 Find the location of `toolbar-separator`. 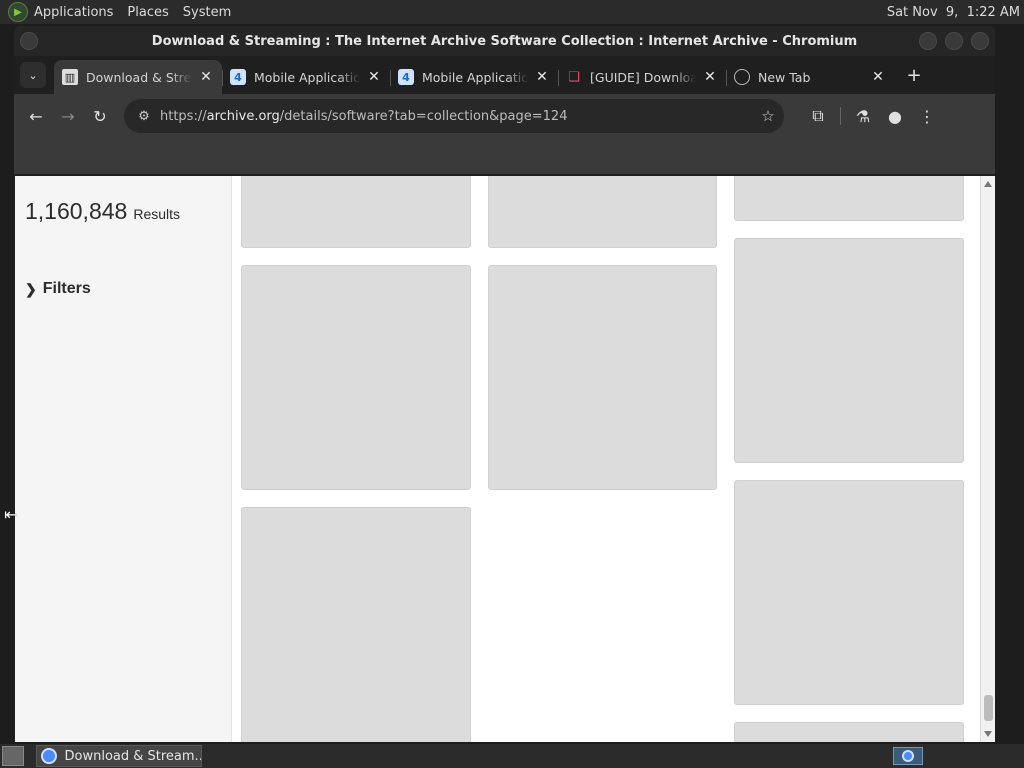

toolbar-separator is located at coordinates (840, 116).